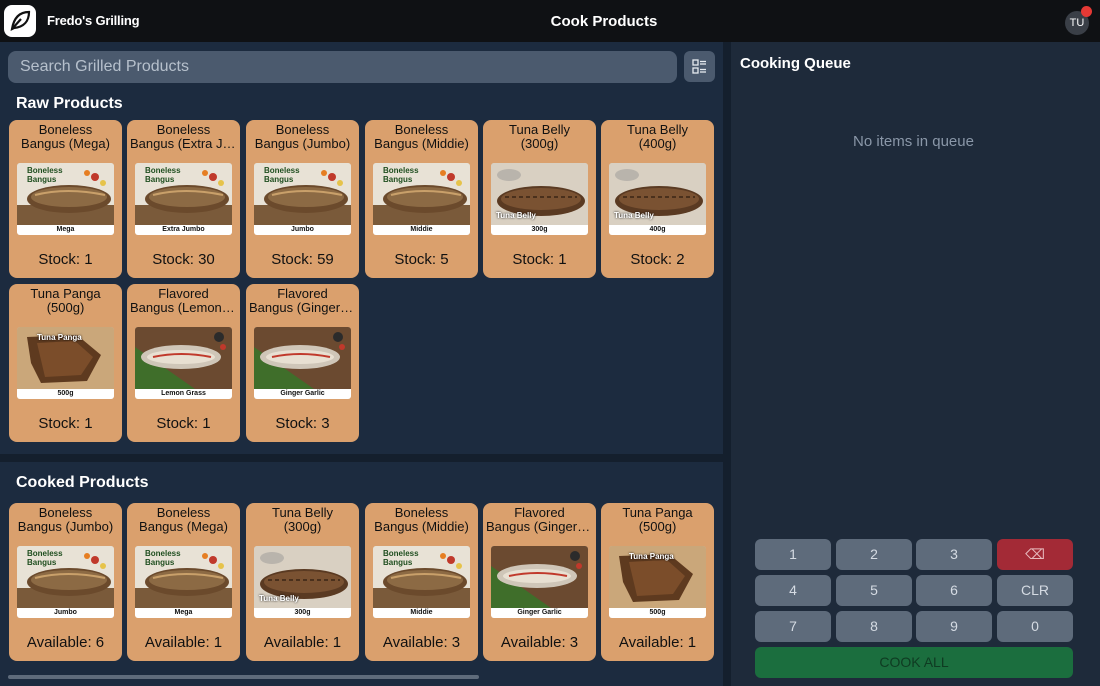  I want to click on stock-count: Stock: 59, so click(302, 259).